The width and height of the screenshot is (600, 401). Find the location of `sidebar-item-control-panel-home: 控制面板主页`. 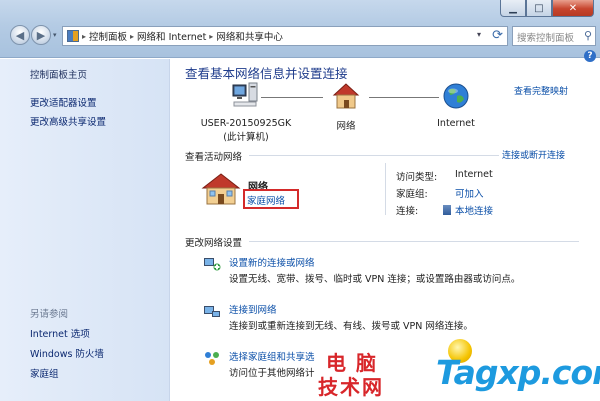

sidebar-item-control-panel-home: 控制面板主页 is located at coordinates (58, 74).